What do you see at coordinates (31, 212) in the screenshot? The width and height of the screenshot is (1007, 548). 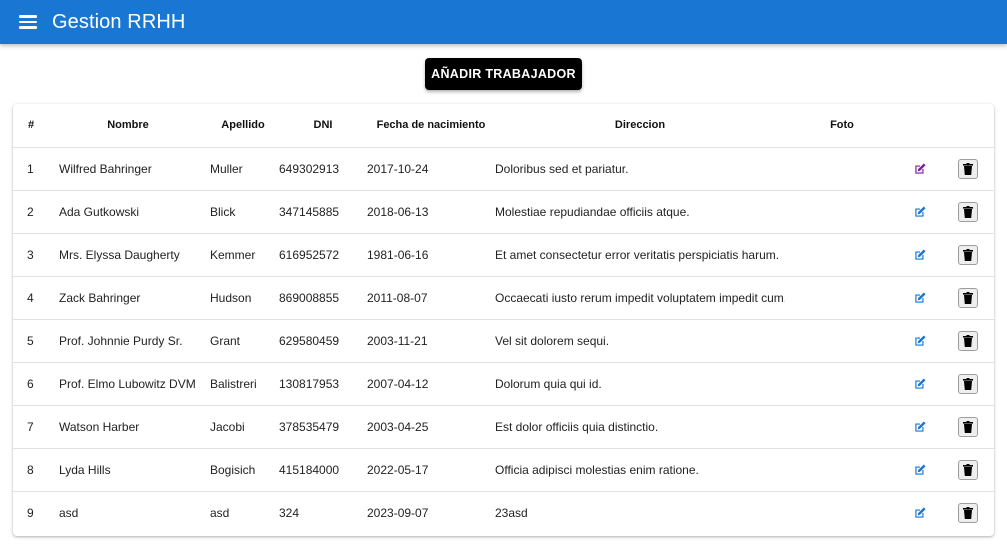 I see `cell-index: 2` at bounding box center [31, 212].